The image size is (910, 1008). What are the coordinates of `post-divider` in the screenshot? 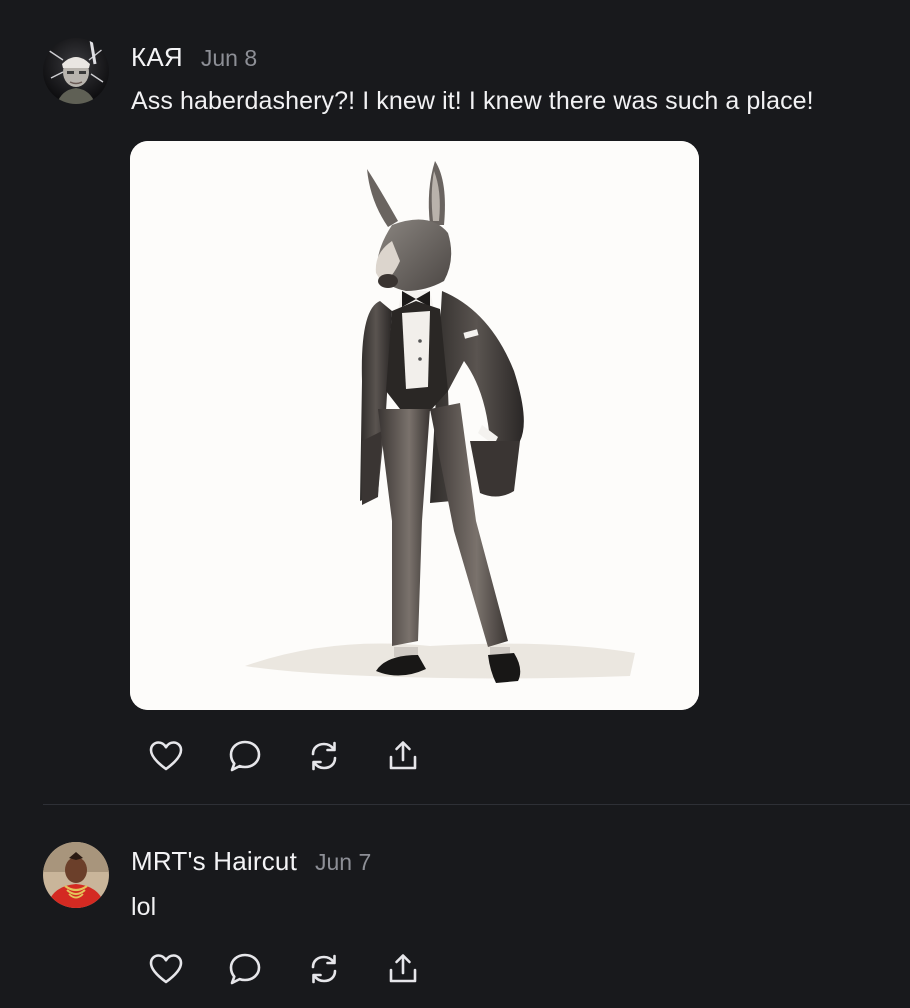 It's located at (476, 804).